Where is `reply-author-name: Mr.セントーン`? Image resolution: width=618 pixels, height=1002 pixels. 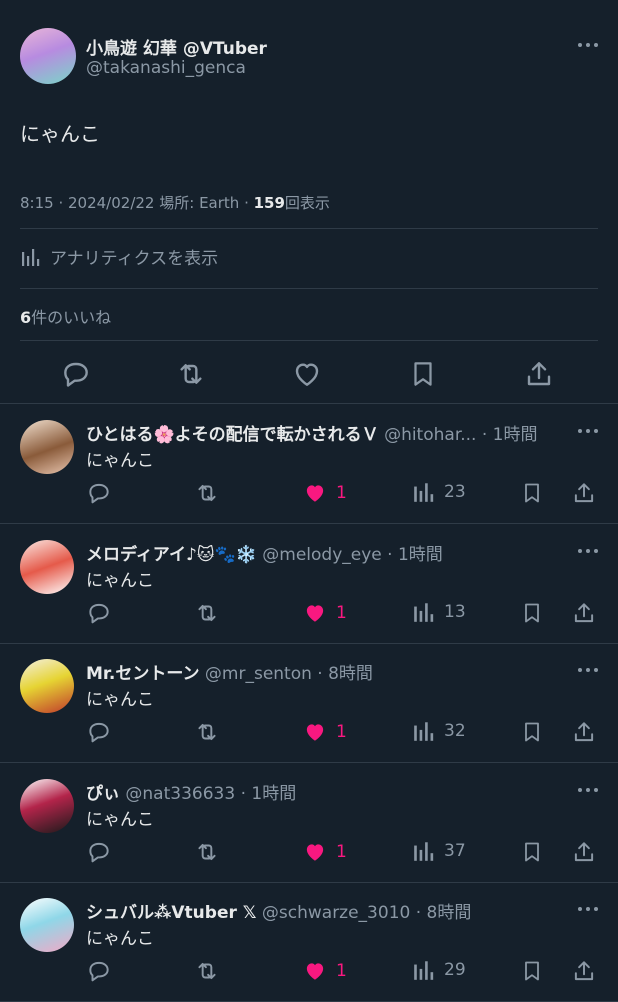 reply-author-name: Mr.セントーン is located at coordinates (143, 674).